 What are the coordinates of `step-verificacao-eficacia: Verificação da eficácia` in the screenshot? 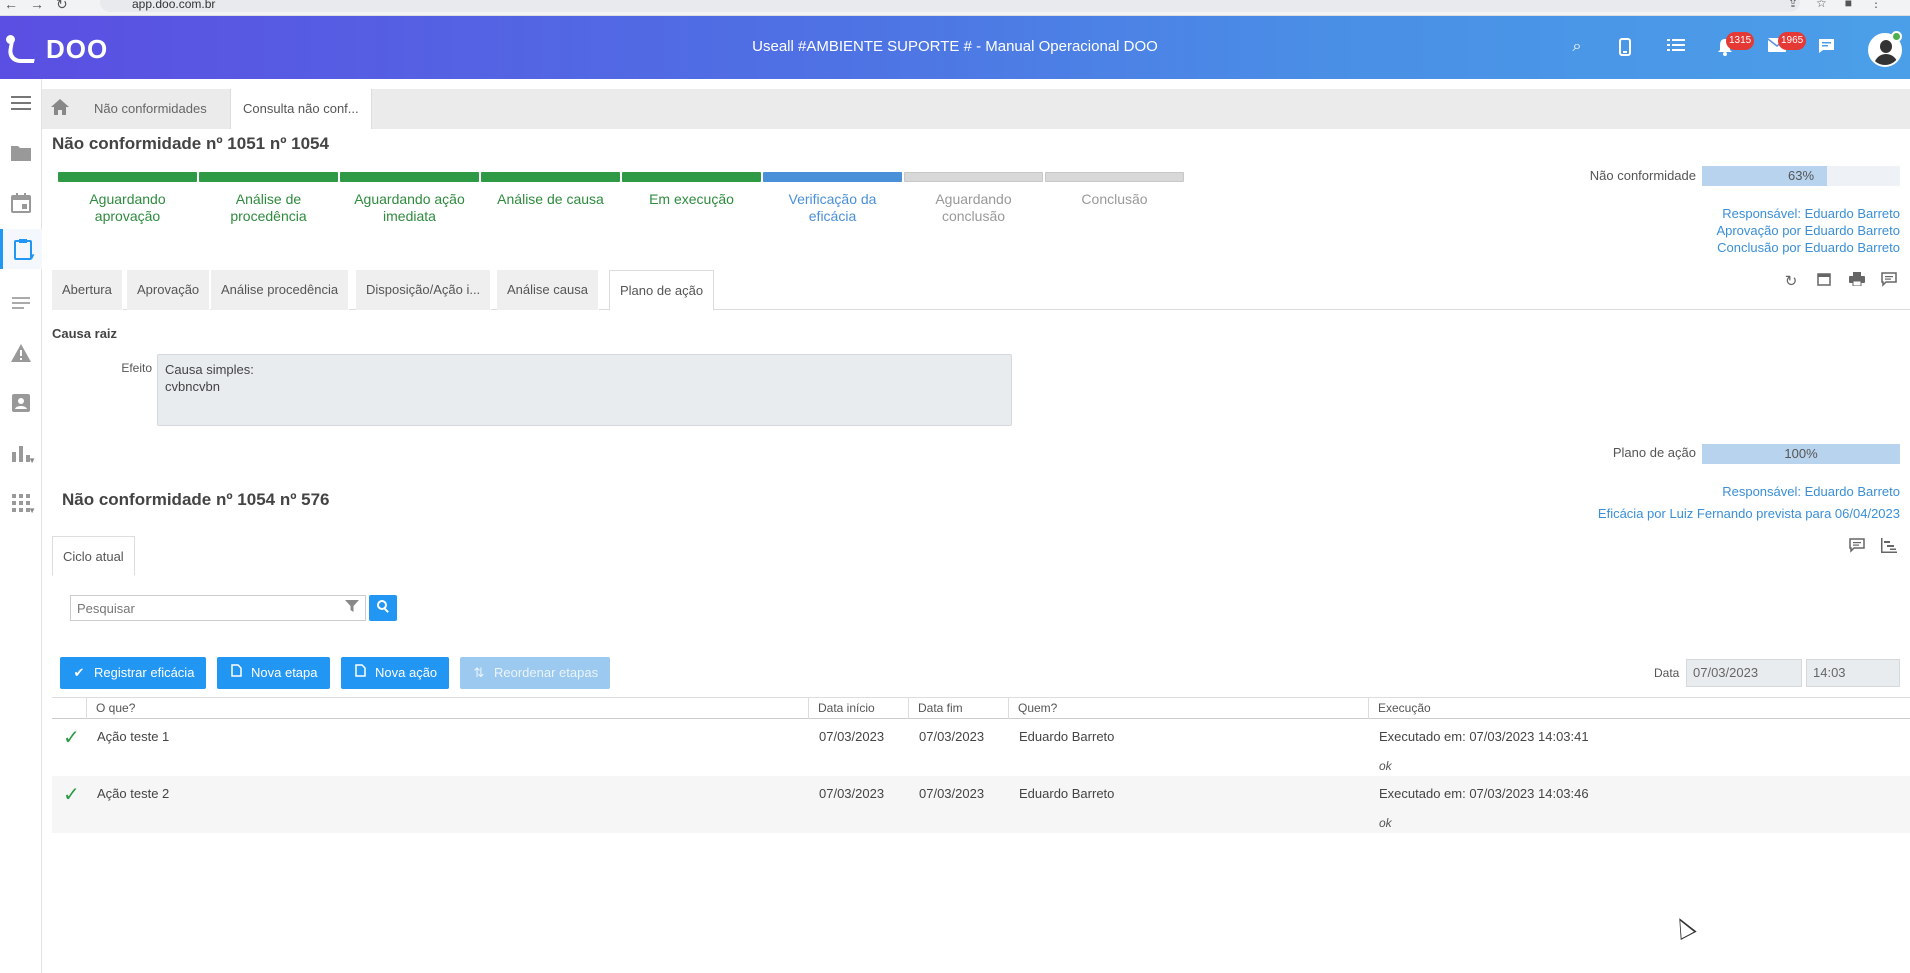 It's located at (832, 198).